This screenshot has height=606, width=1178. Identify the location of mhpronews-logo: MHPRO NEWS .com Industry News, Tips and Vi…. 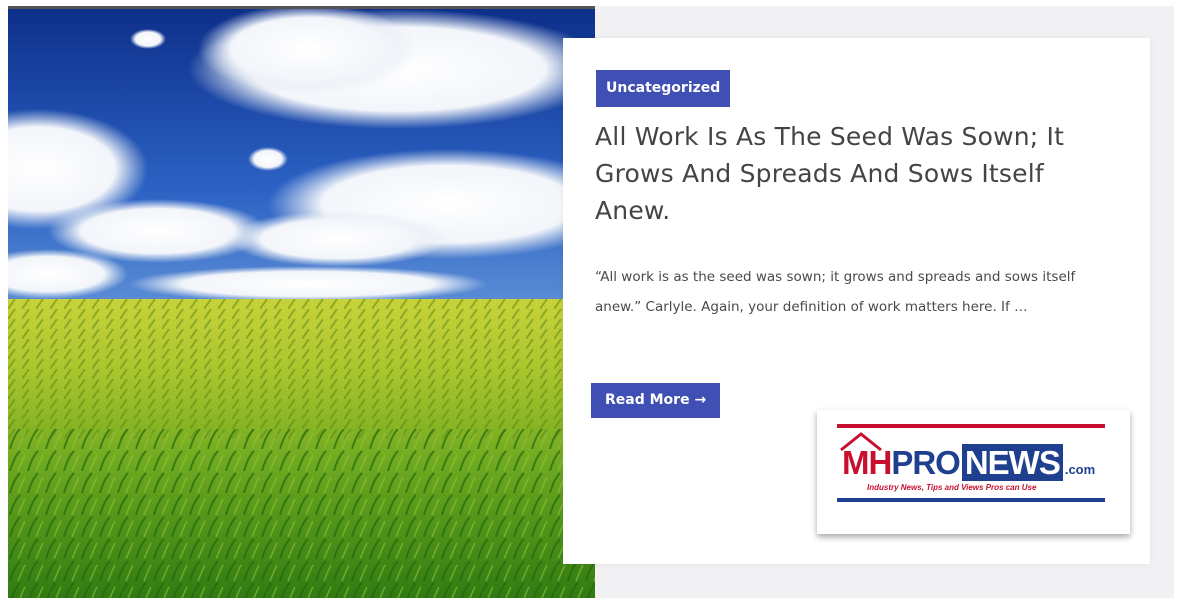
(973, 472).